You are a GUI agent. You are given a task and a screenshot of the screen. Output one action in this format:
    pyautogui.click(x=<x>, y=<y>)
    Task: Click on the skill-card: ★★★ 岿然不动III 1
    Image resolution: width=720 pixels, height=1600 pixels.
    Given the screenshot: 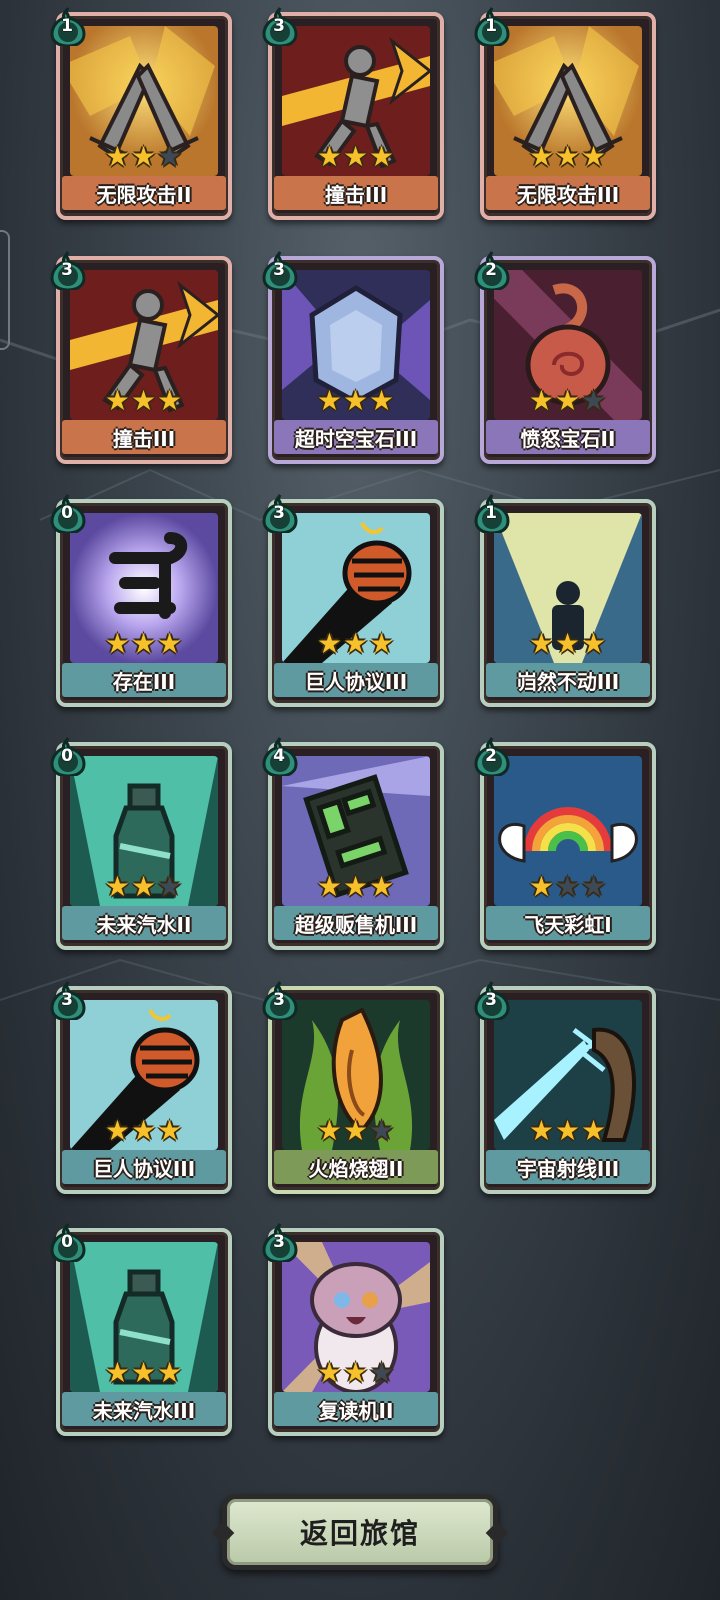 What is the action you would take?
    pyautogui.click(x=565, y=600)
    